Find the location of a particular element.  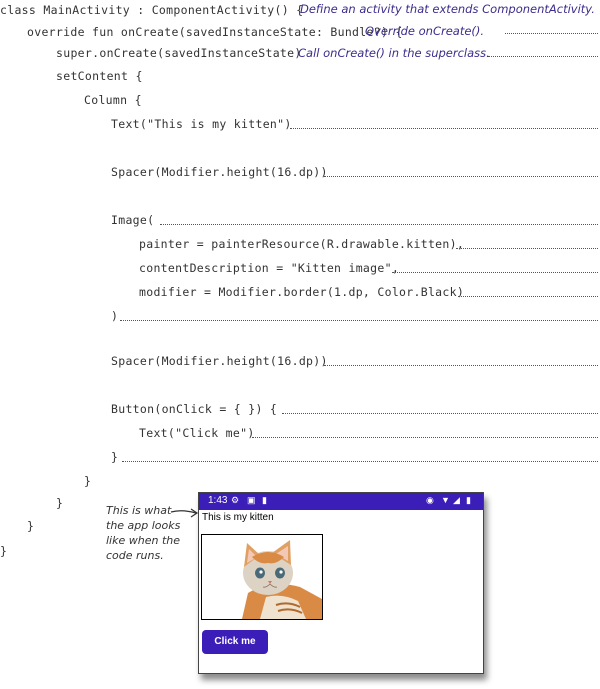

wifi-icon: ▼ is located at coordinates (445, 500).